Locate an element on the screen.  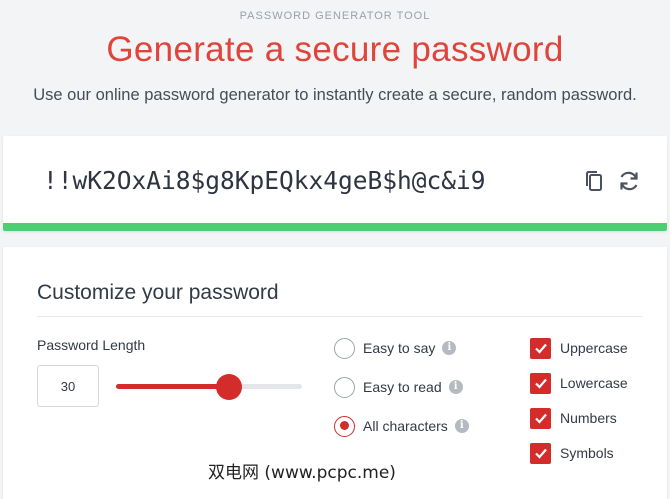
checkbox-label: Uppercase is located at coordinates (594, 348).